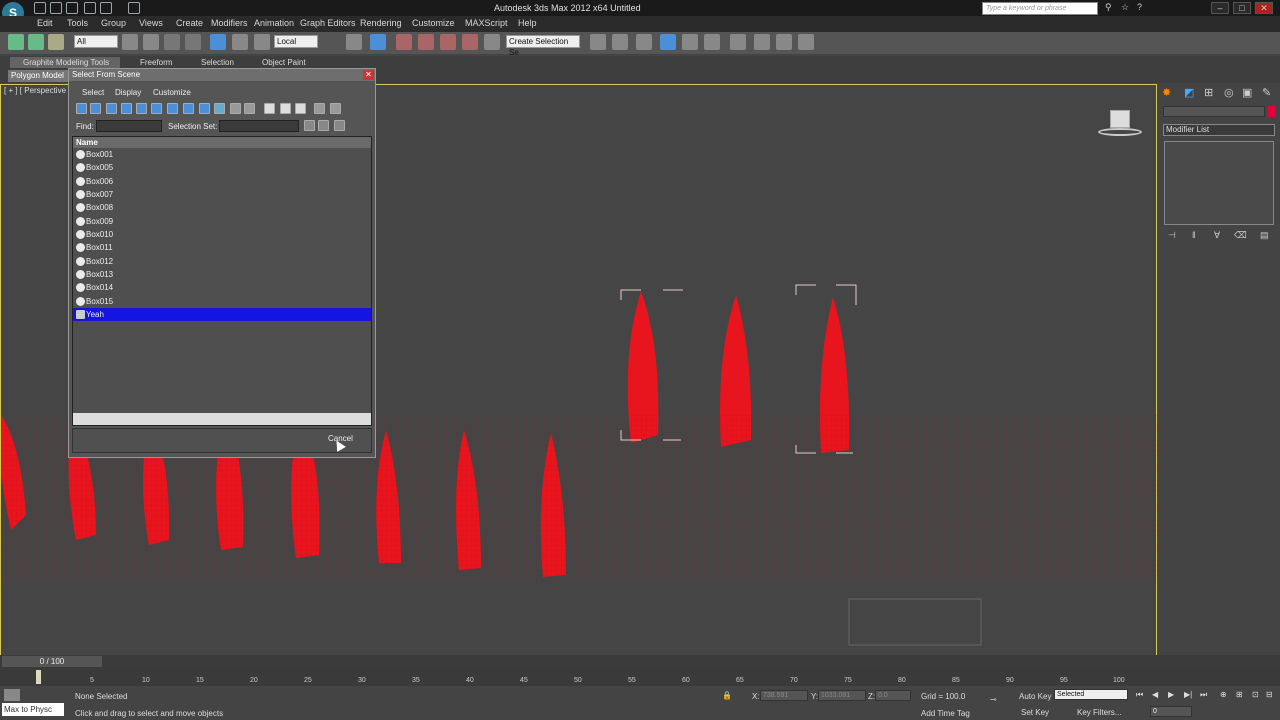 This screenshot has height=720, width=1280. What do you see at coordinates (1166, 92) in the screenshot?
I see `create-tab-icon: ✸` at bounding box center [1166, 92].